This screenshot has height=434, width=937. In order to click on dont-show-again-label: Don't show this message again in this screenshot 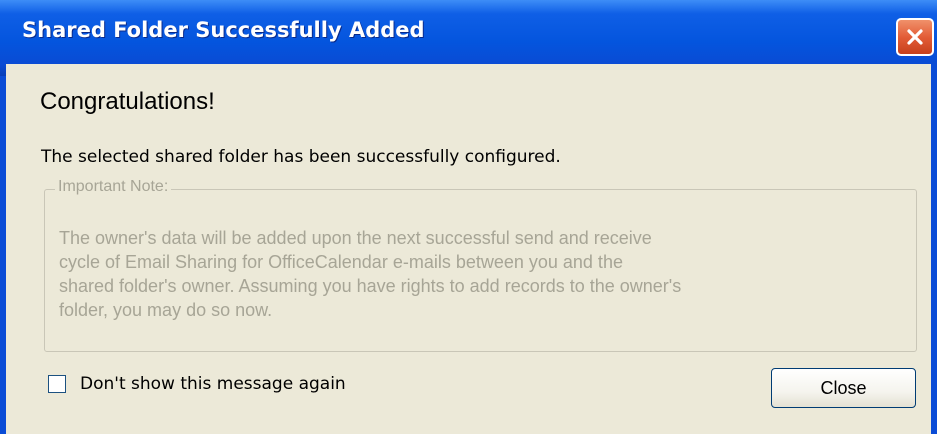, I will do `click(213, 384)`.